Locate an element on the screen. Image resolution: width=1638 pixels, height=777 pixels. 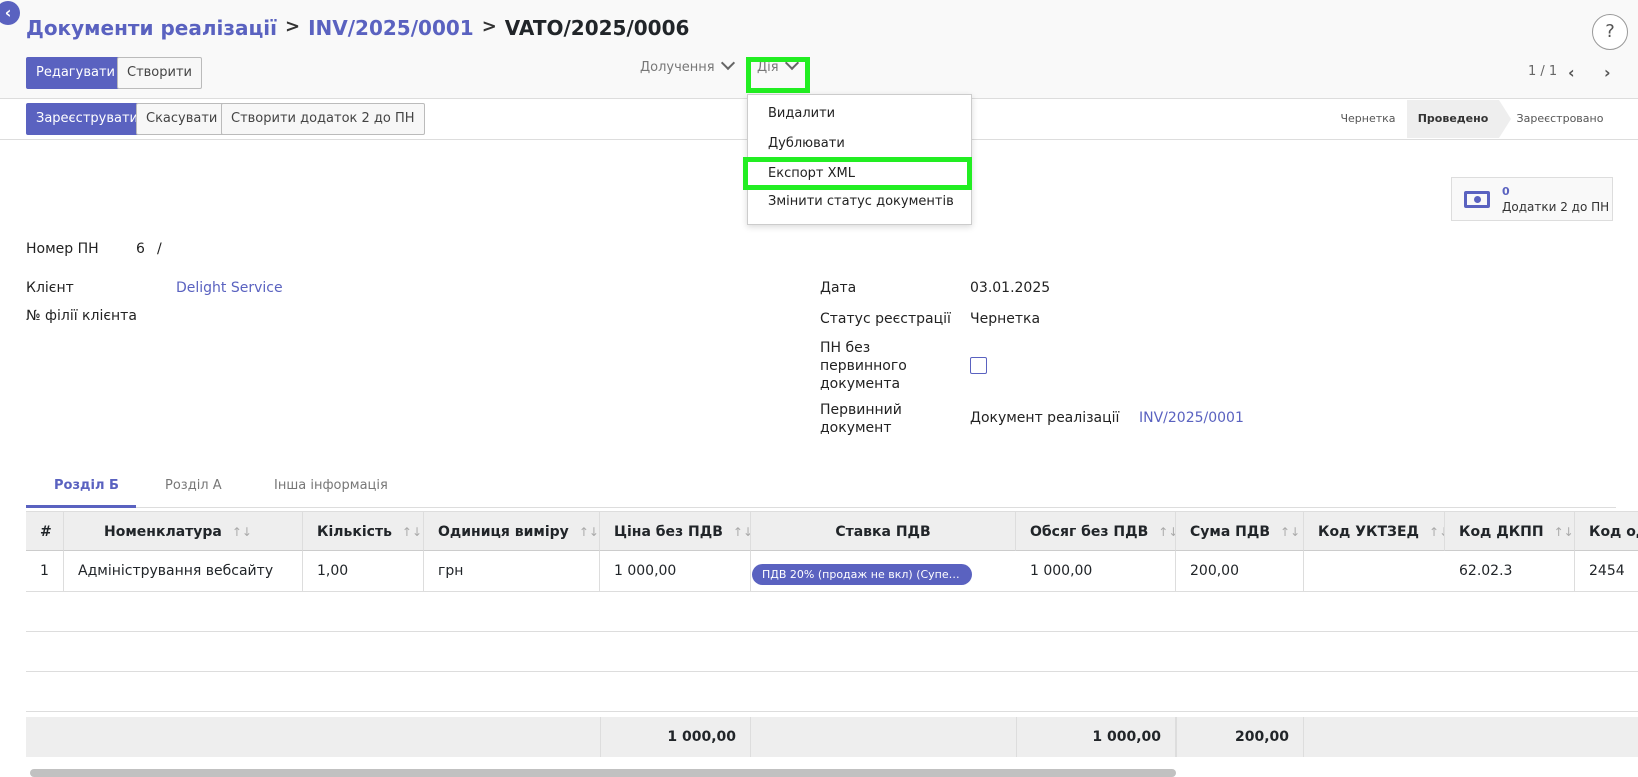
breadcrumb-middle: INV/2025/0001 is located at coordinates (391, 28).